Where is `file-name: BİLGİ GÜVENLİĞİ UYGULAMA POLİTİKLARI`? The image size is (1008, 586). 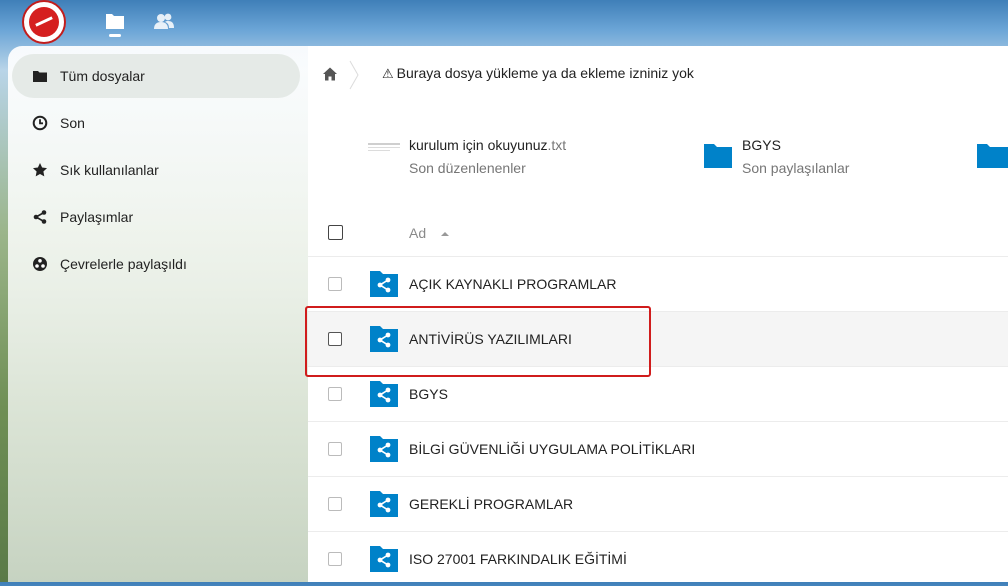 file-name: BİLGİ GÜVENLİĞİ UYGULAMA POLİTİKLARI is located at coordinates (552, 449).